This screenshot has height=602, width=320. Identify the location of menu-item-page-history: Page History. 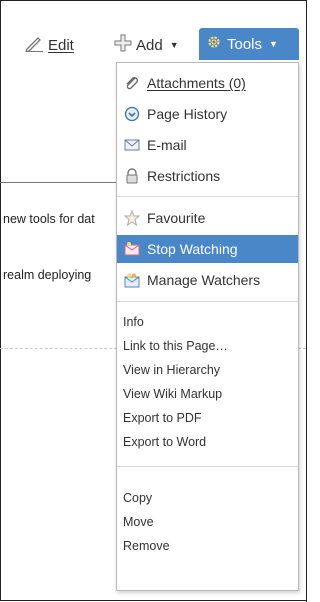
(207, 114).